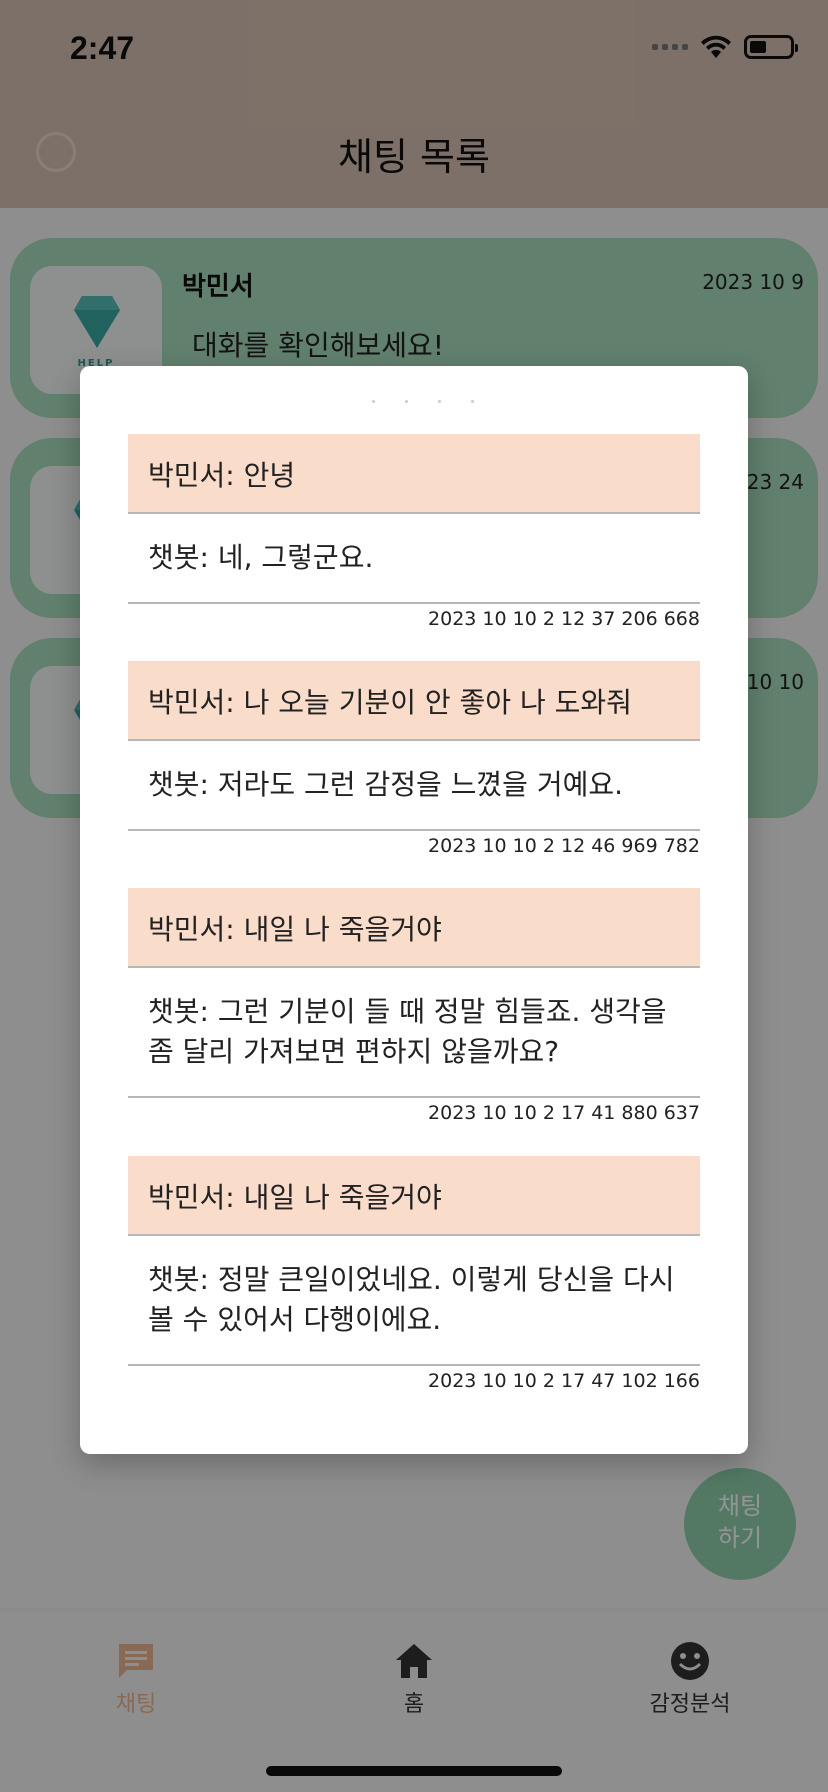  Describe the element at coordinates (423, 401) in the screenshot. I see `drag-handle-dots` at that location.